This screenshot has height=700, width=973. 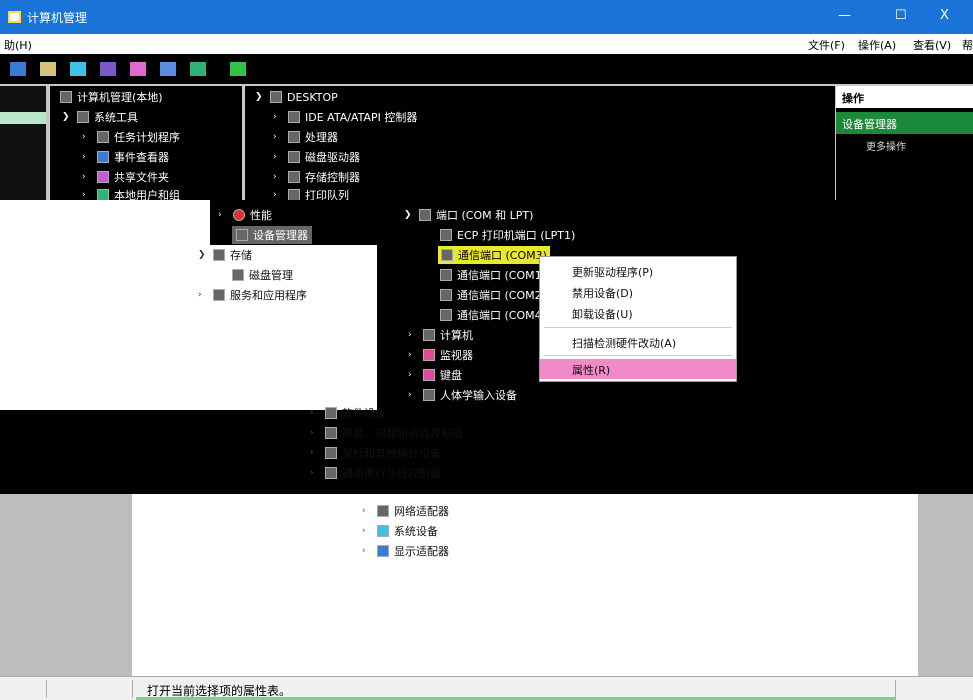 What do you see at coordinates (440, 355) in the screenshot?
I see `device-category: › 监视器` at bounding box center [440, 355].